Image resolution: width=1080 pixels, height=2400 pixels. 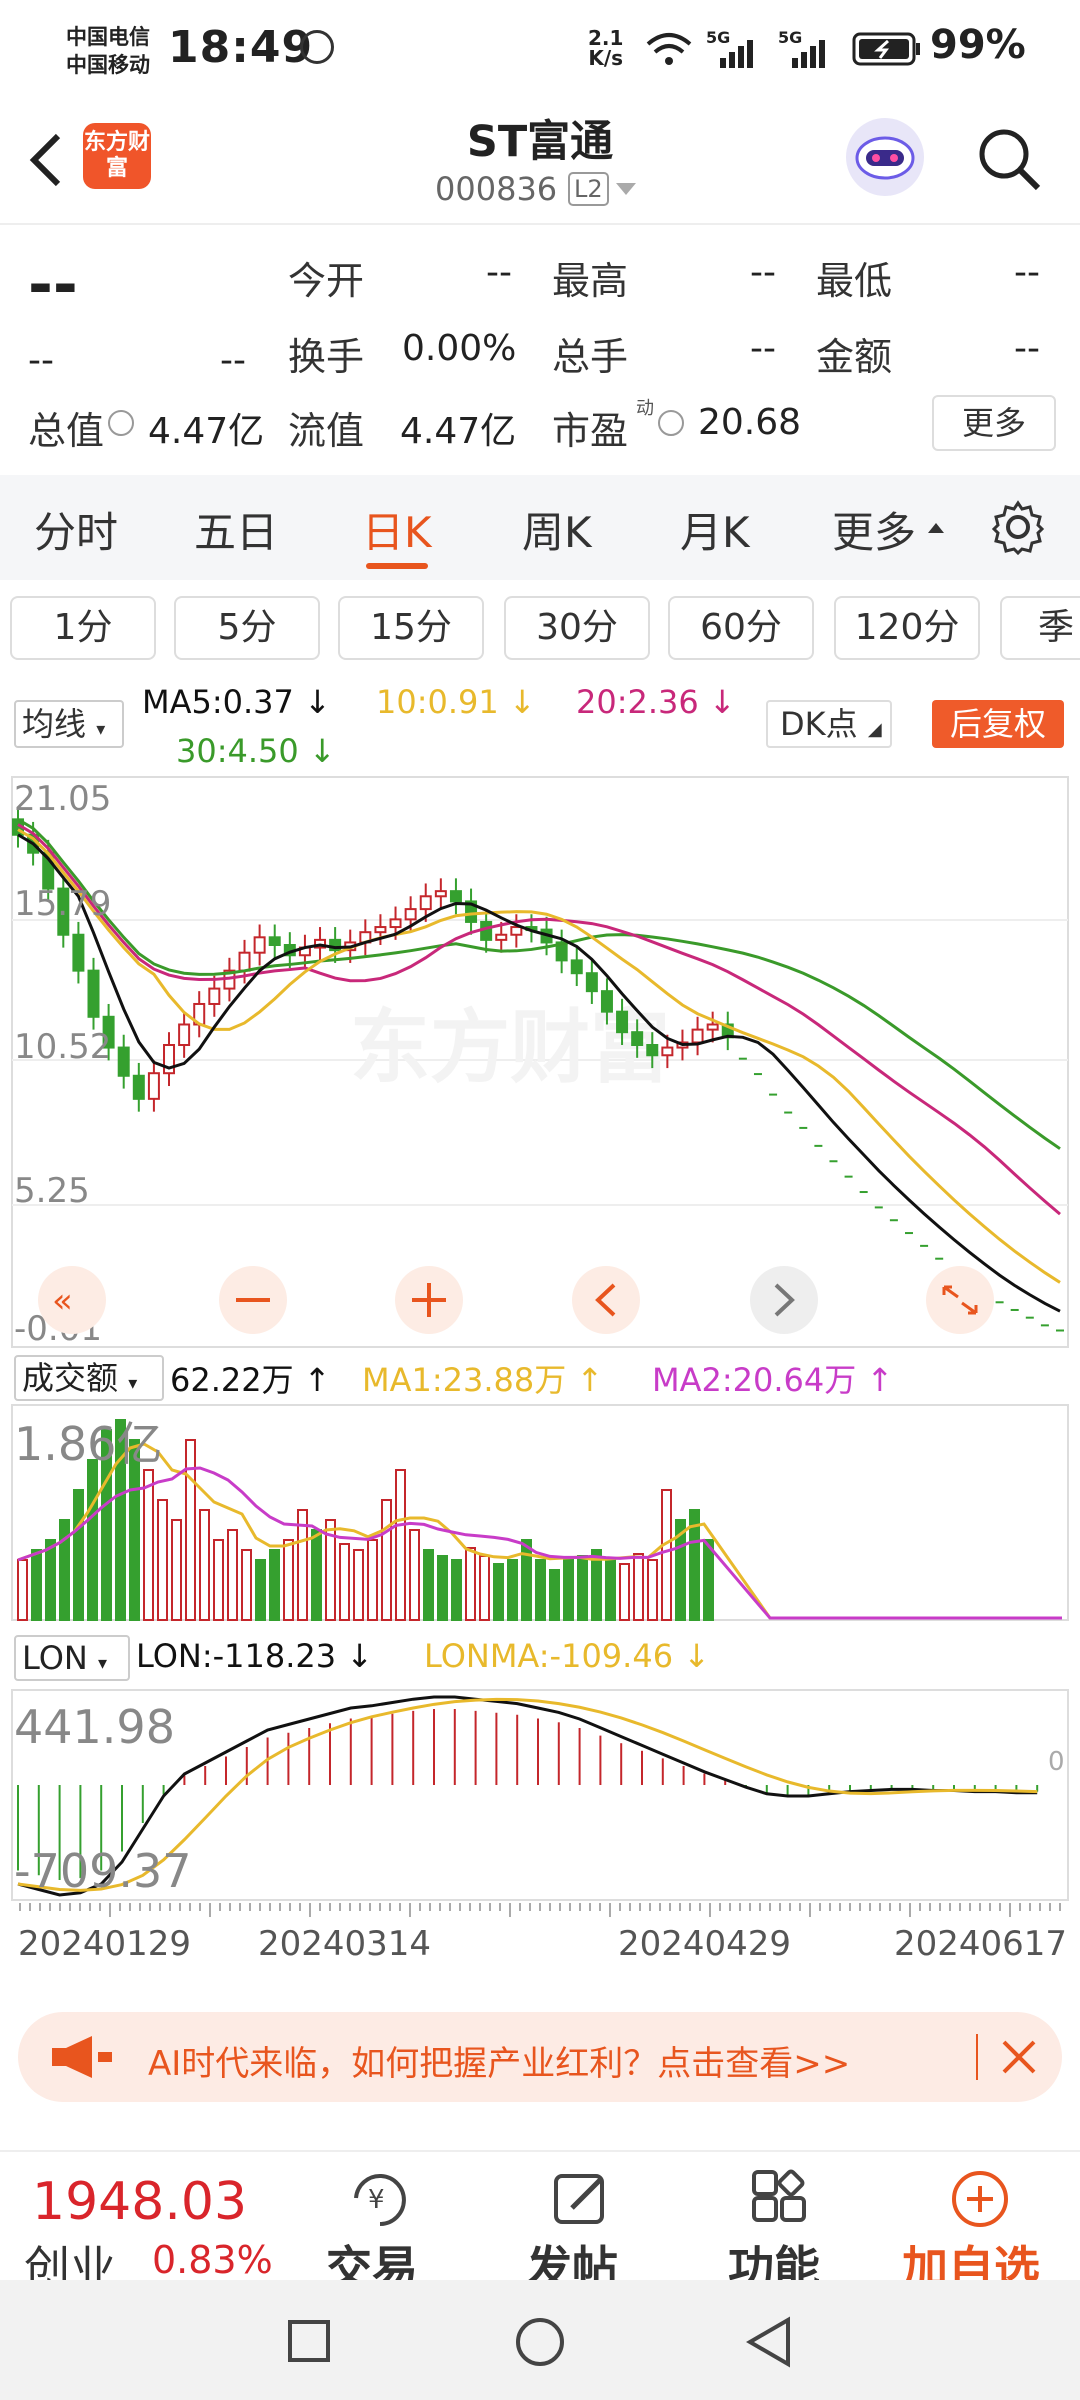 What do you see at coordinates (1009, 159) in the screenshot?
I see `search-icon` at bounding box center [1009, 159].